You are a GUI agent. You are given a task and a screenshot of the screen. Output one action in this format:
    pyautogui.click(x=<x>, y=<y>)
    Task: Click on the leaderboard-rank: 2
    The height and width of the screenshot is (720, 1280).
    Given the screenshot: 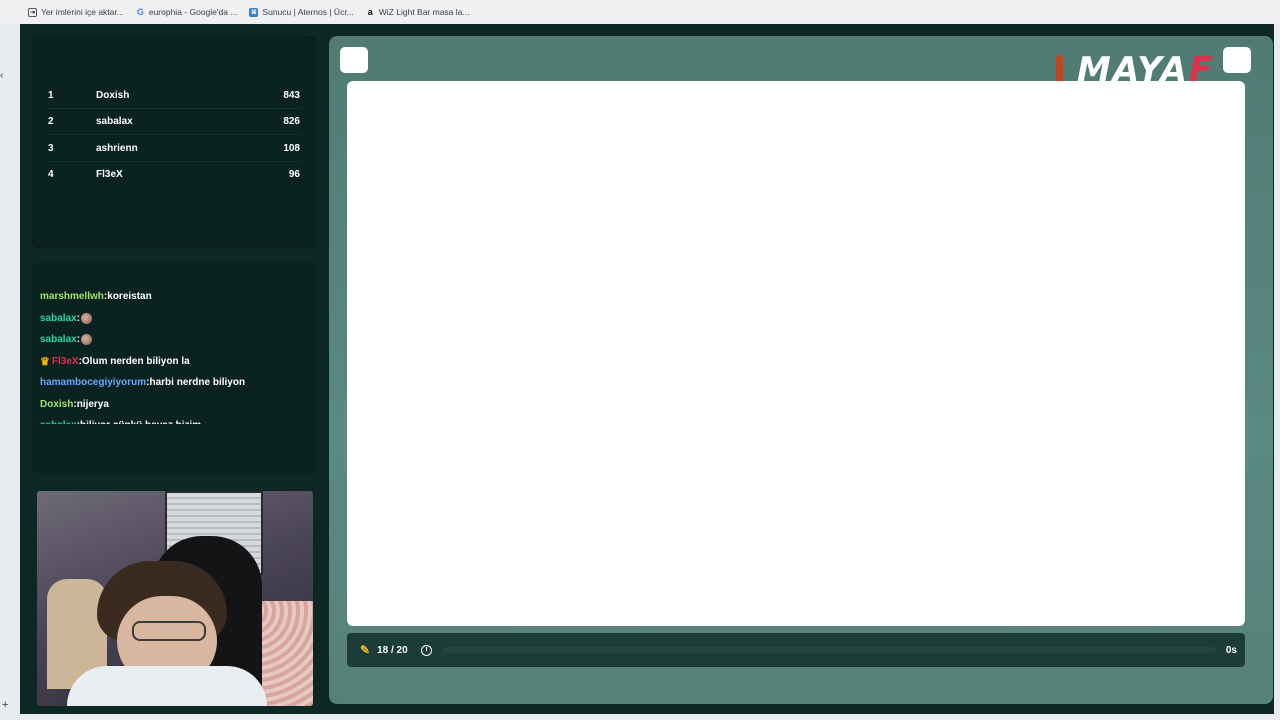 What is the action you would take?
    pyautogui.click(x=51, y=121)
    